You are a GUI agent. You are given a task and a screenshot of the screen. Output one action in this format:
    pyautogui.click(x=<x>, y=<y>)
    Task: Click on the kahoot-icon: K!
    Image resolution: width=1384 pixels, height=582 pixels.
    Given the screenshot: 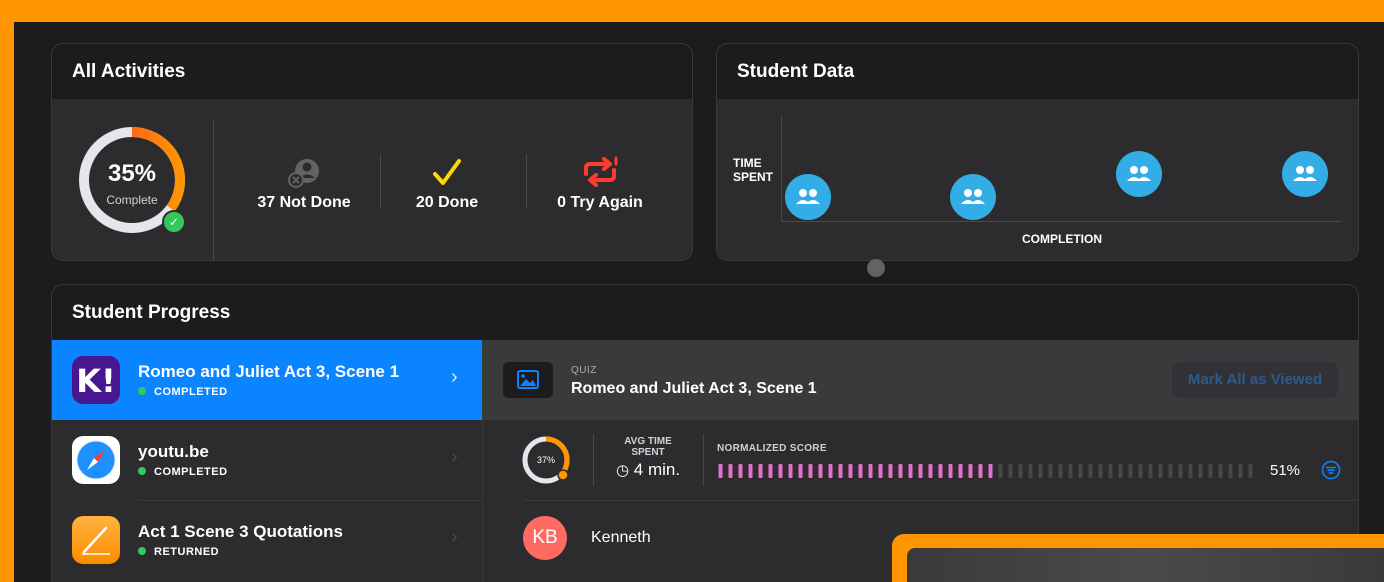 What is the action you would take?
    pyautogui.click(x=96, y=380)
    